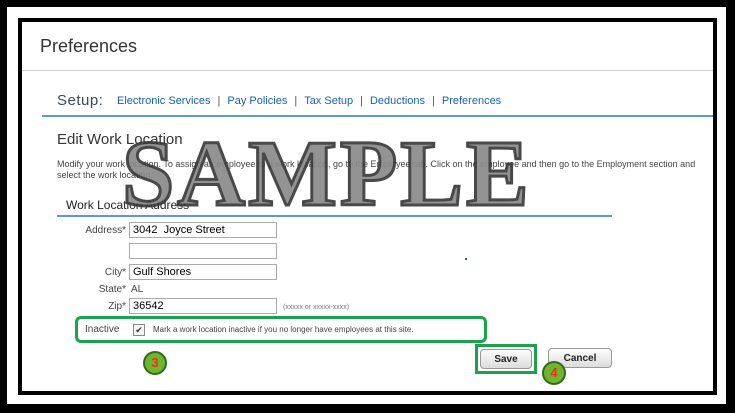 This screenshot has width=735, height=413. I want to click on address-label: Address*, so click(105, 230).